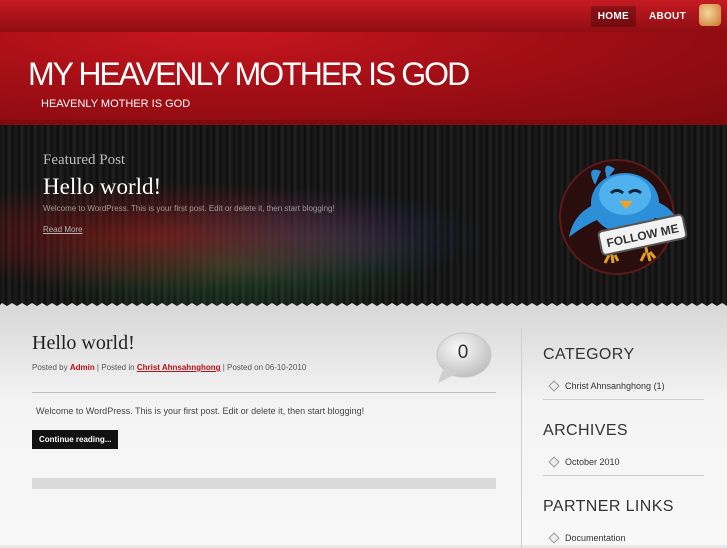 The image size is (727, 548). I want to click on featured-read-more-link: Read More, so click(63, 229).